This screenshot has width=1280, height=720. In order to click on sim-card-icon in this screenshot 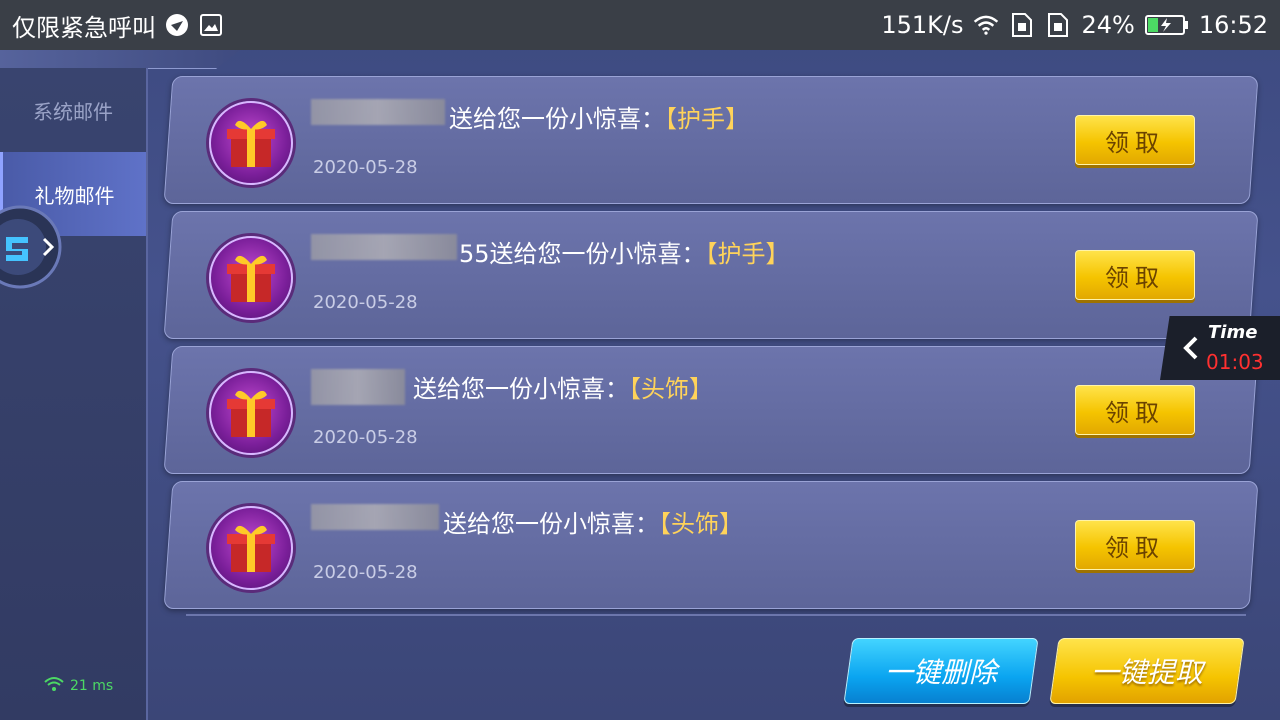, I will do `click(1022, 25)`.